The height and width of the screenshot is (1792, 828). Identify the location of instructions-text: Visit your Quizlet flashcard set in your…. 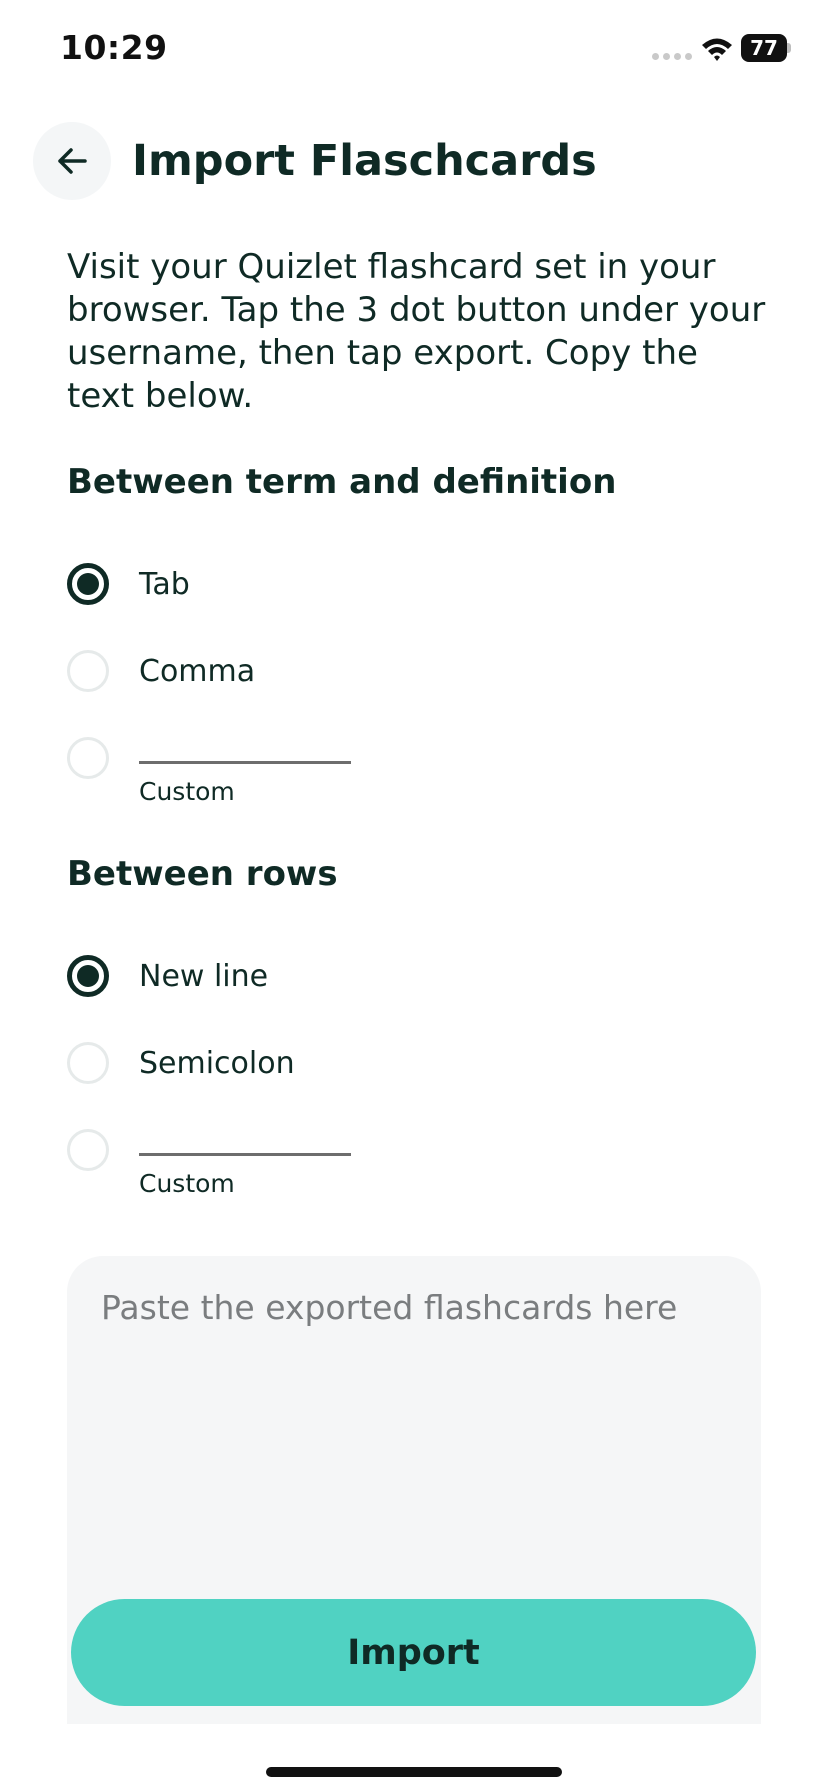
(416, 331).